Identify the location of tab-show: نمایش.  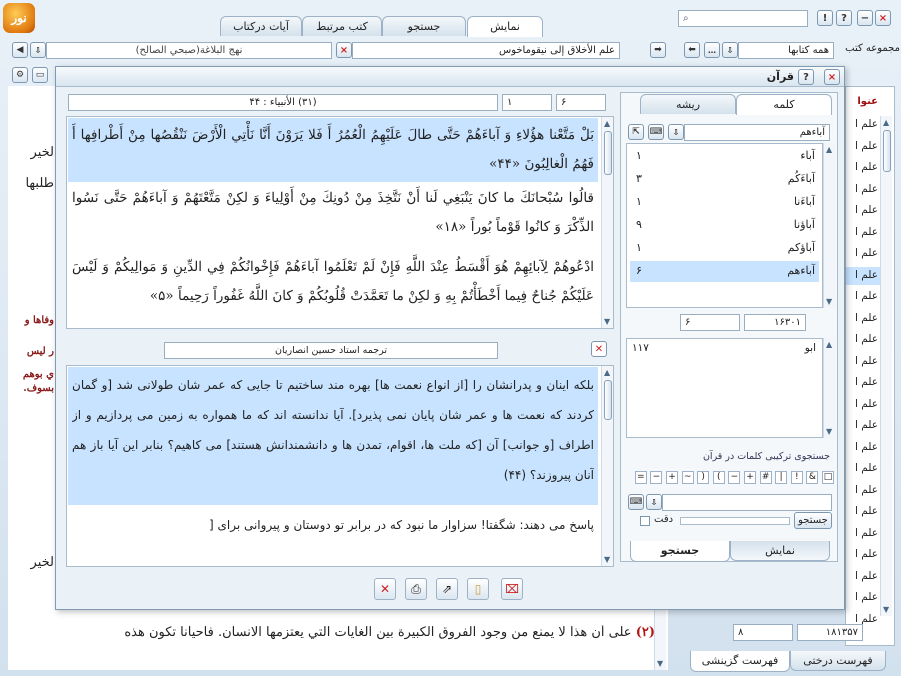
(780, 551).